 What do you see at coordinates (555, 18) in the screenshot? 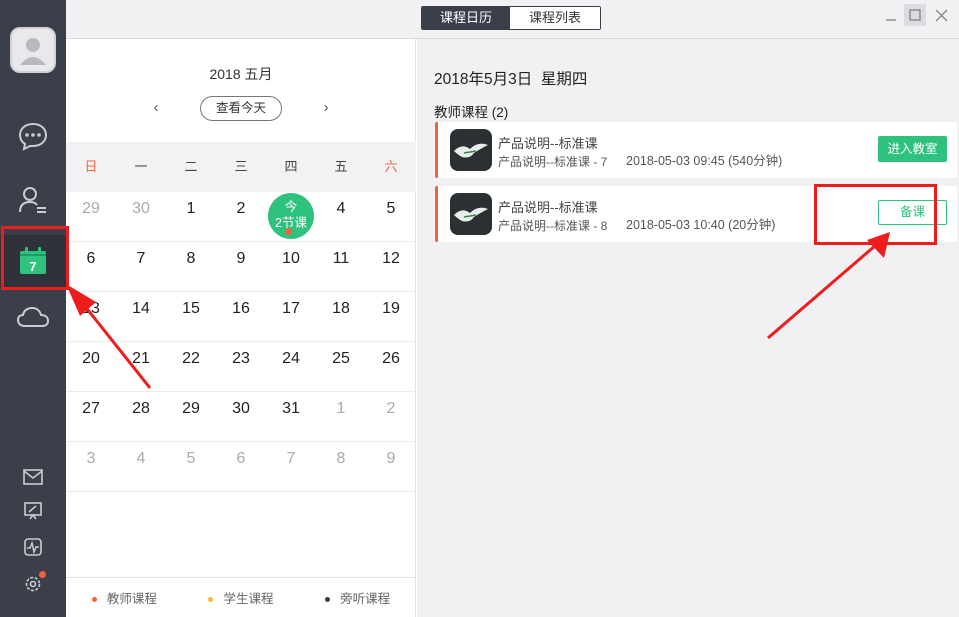
I see `tab-course-list: 课程列表` at bounding box center [555, 18].